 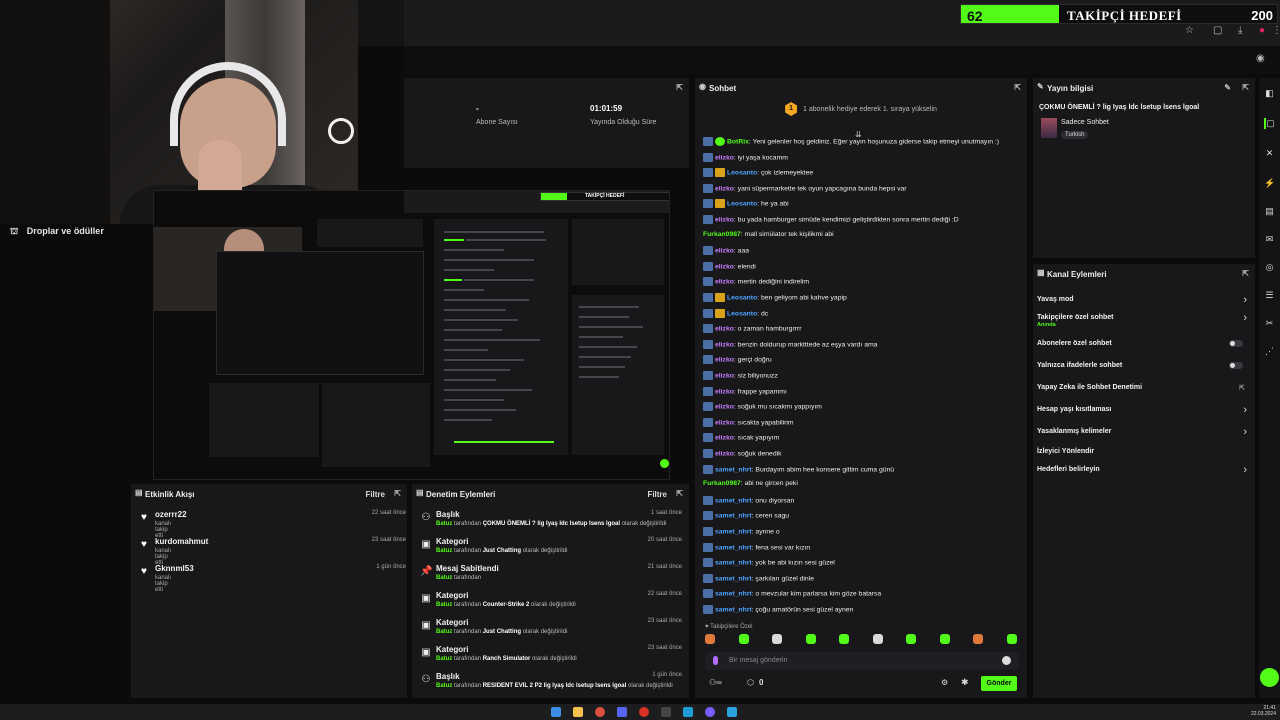 I want to click on channel-action-row: Takipçilere özel sohbet Anında ›, so click(x=1144, y=321).